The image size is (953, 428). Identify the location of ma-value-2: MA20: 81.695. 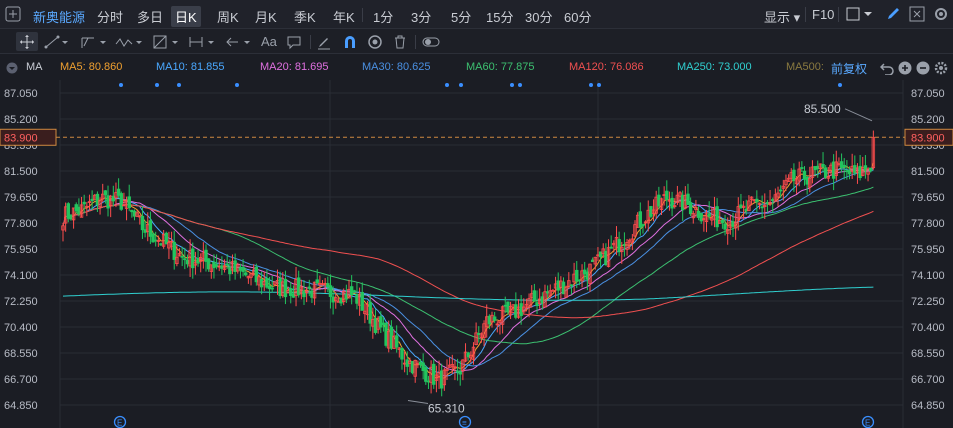
(294, 67).